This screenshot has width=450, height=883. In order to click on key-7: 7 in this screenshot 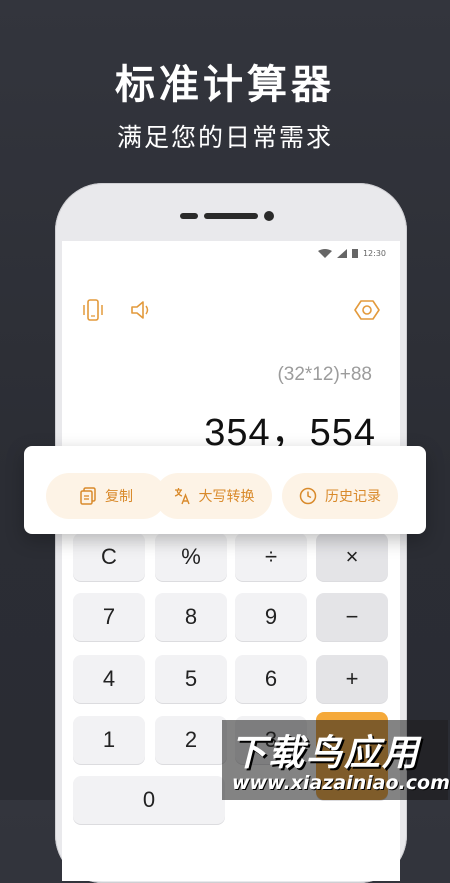, I will do `click(109, 617)`.